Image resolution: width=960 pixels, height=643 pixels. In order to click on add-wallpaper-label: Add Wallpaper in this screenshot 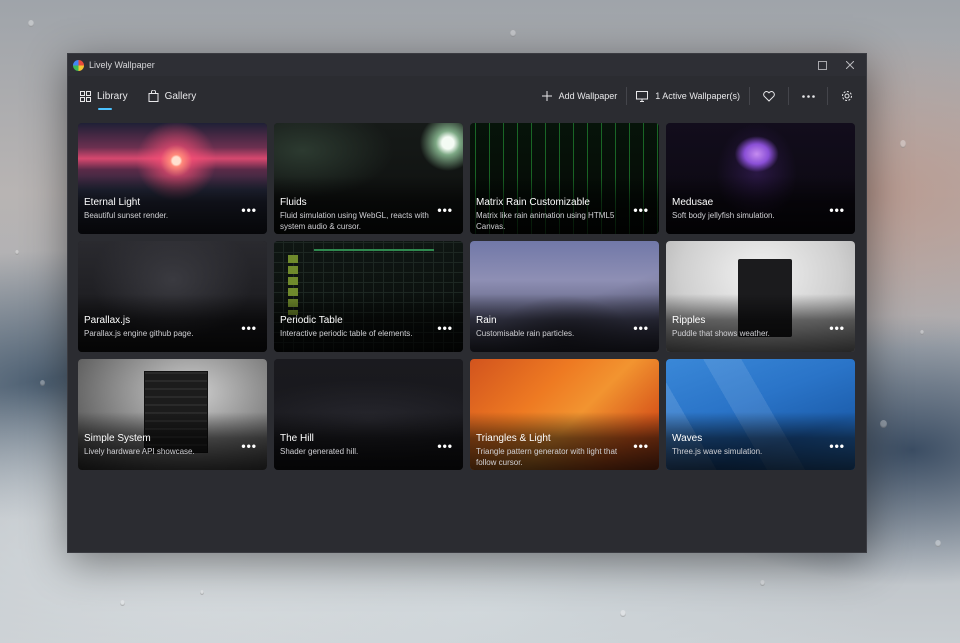, I will do `click(588, 96)`.